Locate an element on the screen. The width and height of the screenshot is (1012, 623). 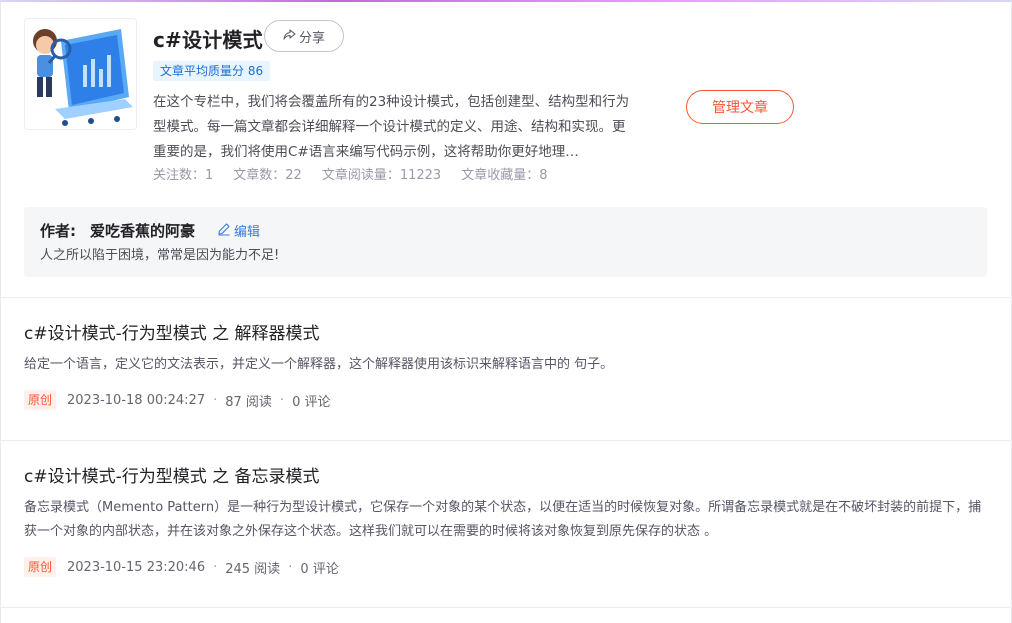
share-button: 分享 is located at coordinates (304, 36).